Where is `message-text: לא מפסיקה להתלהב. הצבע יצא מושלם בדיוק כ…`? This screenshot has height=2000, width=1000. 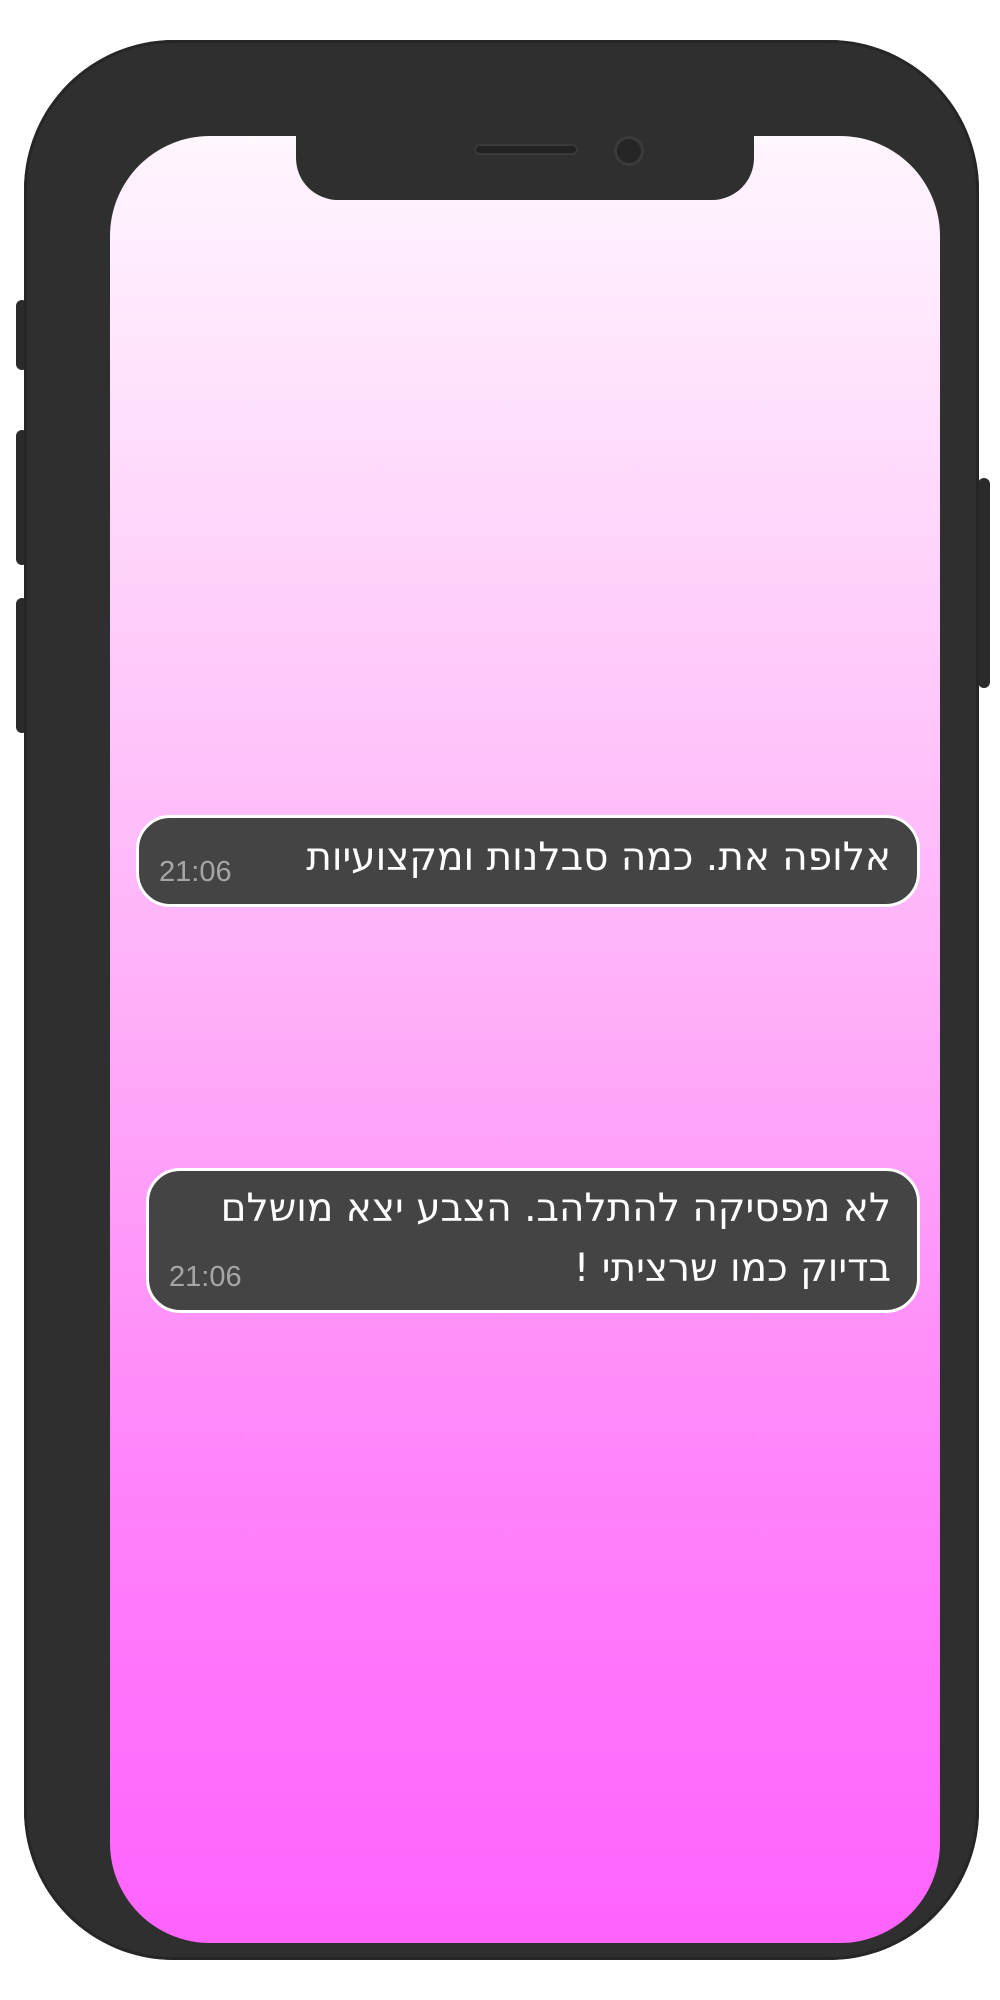 message-text: לא מפסיקה להתלהב. הצבע יצא מושלם בדיוק כ… is located at coordinates (556, 1239).